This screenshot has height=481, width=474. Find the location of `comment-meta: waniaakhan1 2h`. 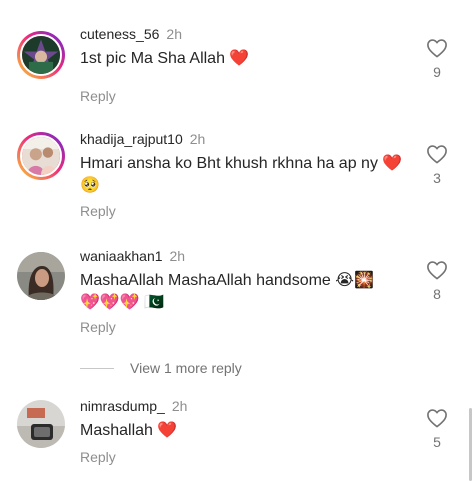

comment-meta: waniaakhan1 2h is located at coordinates (132, 256).